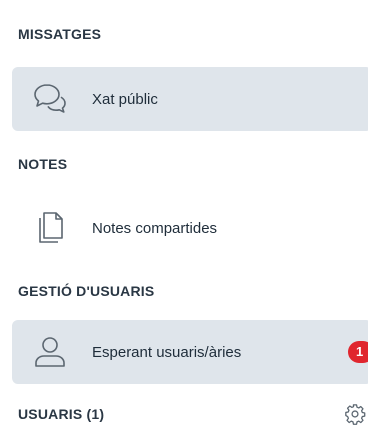  What do you see at coordinates (167, 352) in the screenshot?
I see `waiting-users-label: Esperant usuaris/àries` at bounding box center [167, 352].